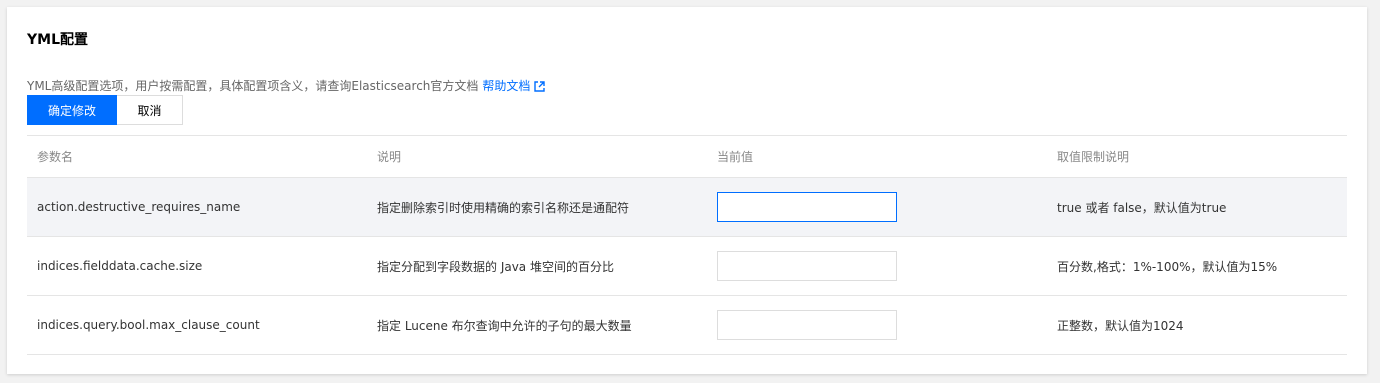 This screenshot has width=1380, height=383. What do you see at coordinates (537, 156) in the screenshot?
I see `header-description: 说明` at bounding box center [537, 156].